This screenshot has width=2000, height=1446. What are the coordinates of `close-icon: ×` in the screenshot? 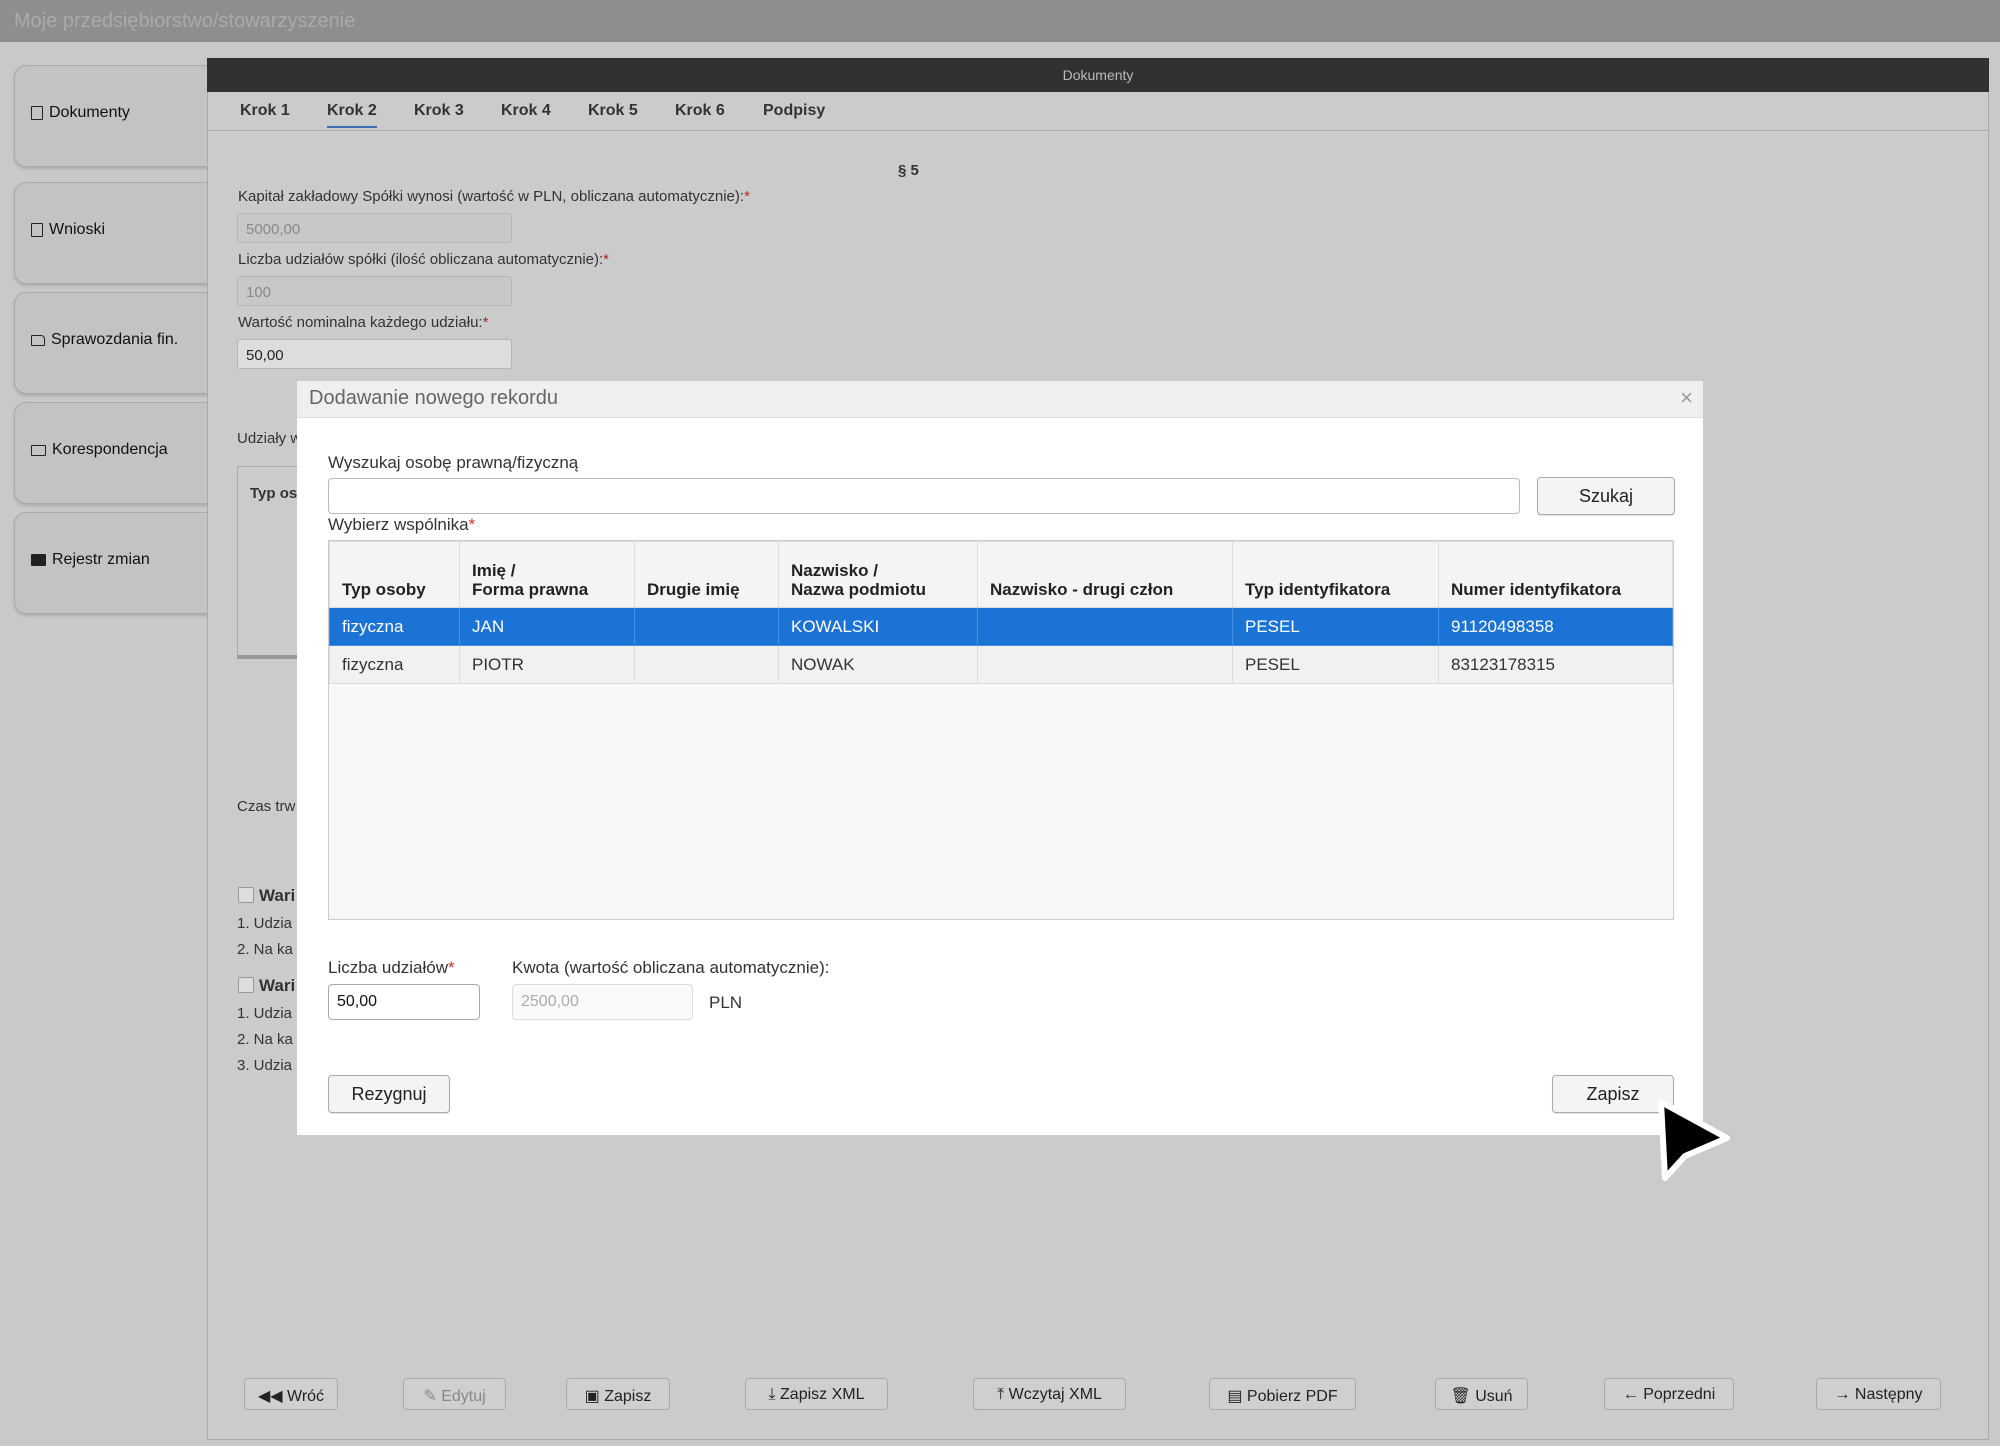 It's located at (1686, 398).